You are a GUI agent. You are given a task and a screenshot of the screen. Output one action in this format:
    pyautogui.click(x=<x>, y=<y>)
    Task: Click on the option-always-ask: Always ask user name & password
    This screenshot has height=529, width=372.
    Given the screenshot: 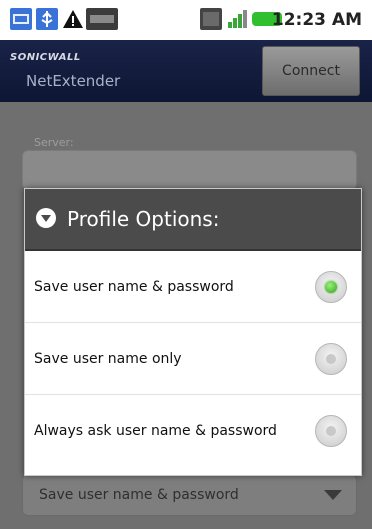 What is the action you would take?
    pyautogui.click(x=193, y=431)
    